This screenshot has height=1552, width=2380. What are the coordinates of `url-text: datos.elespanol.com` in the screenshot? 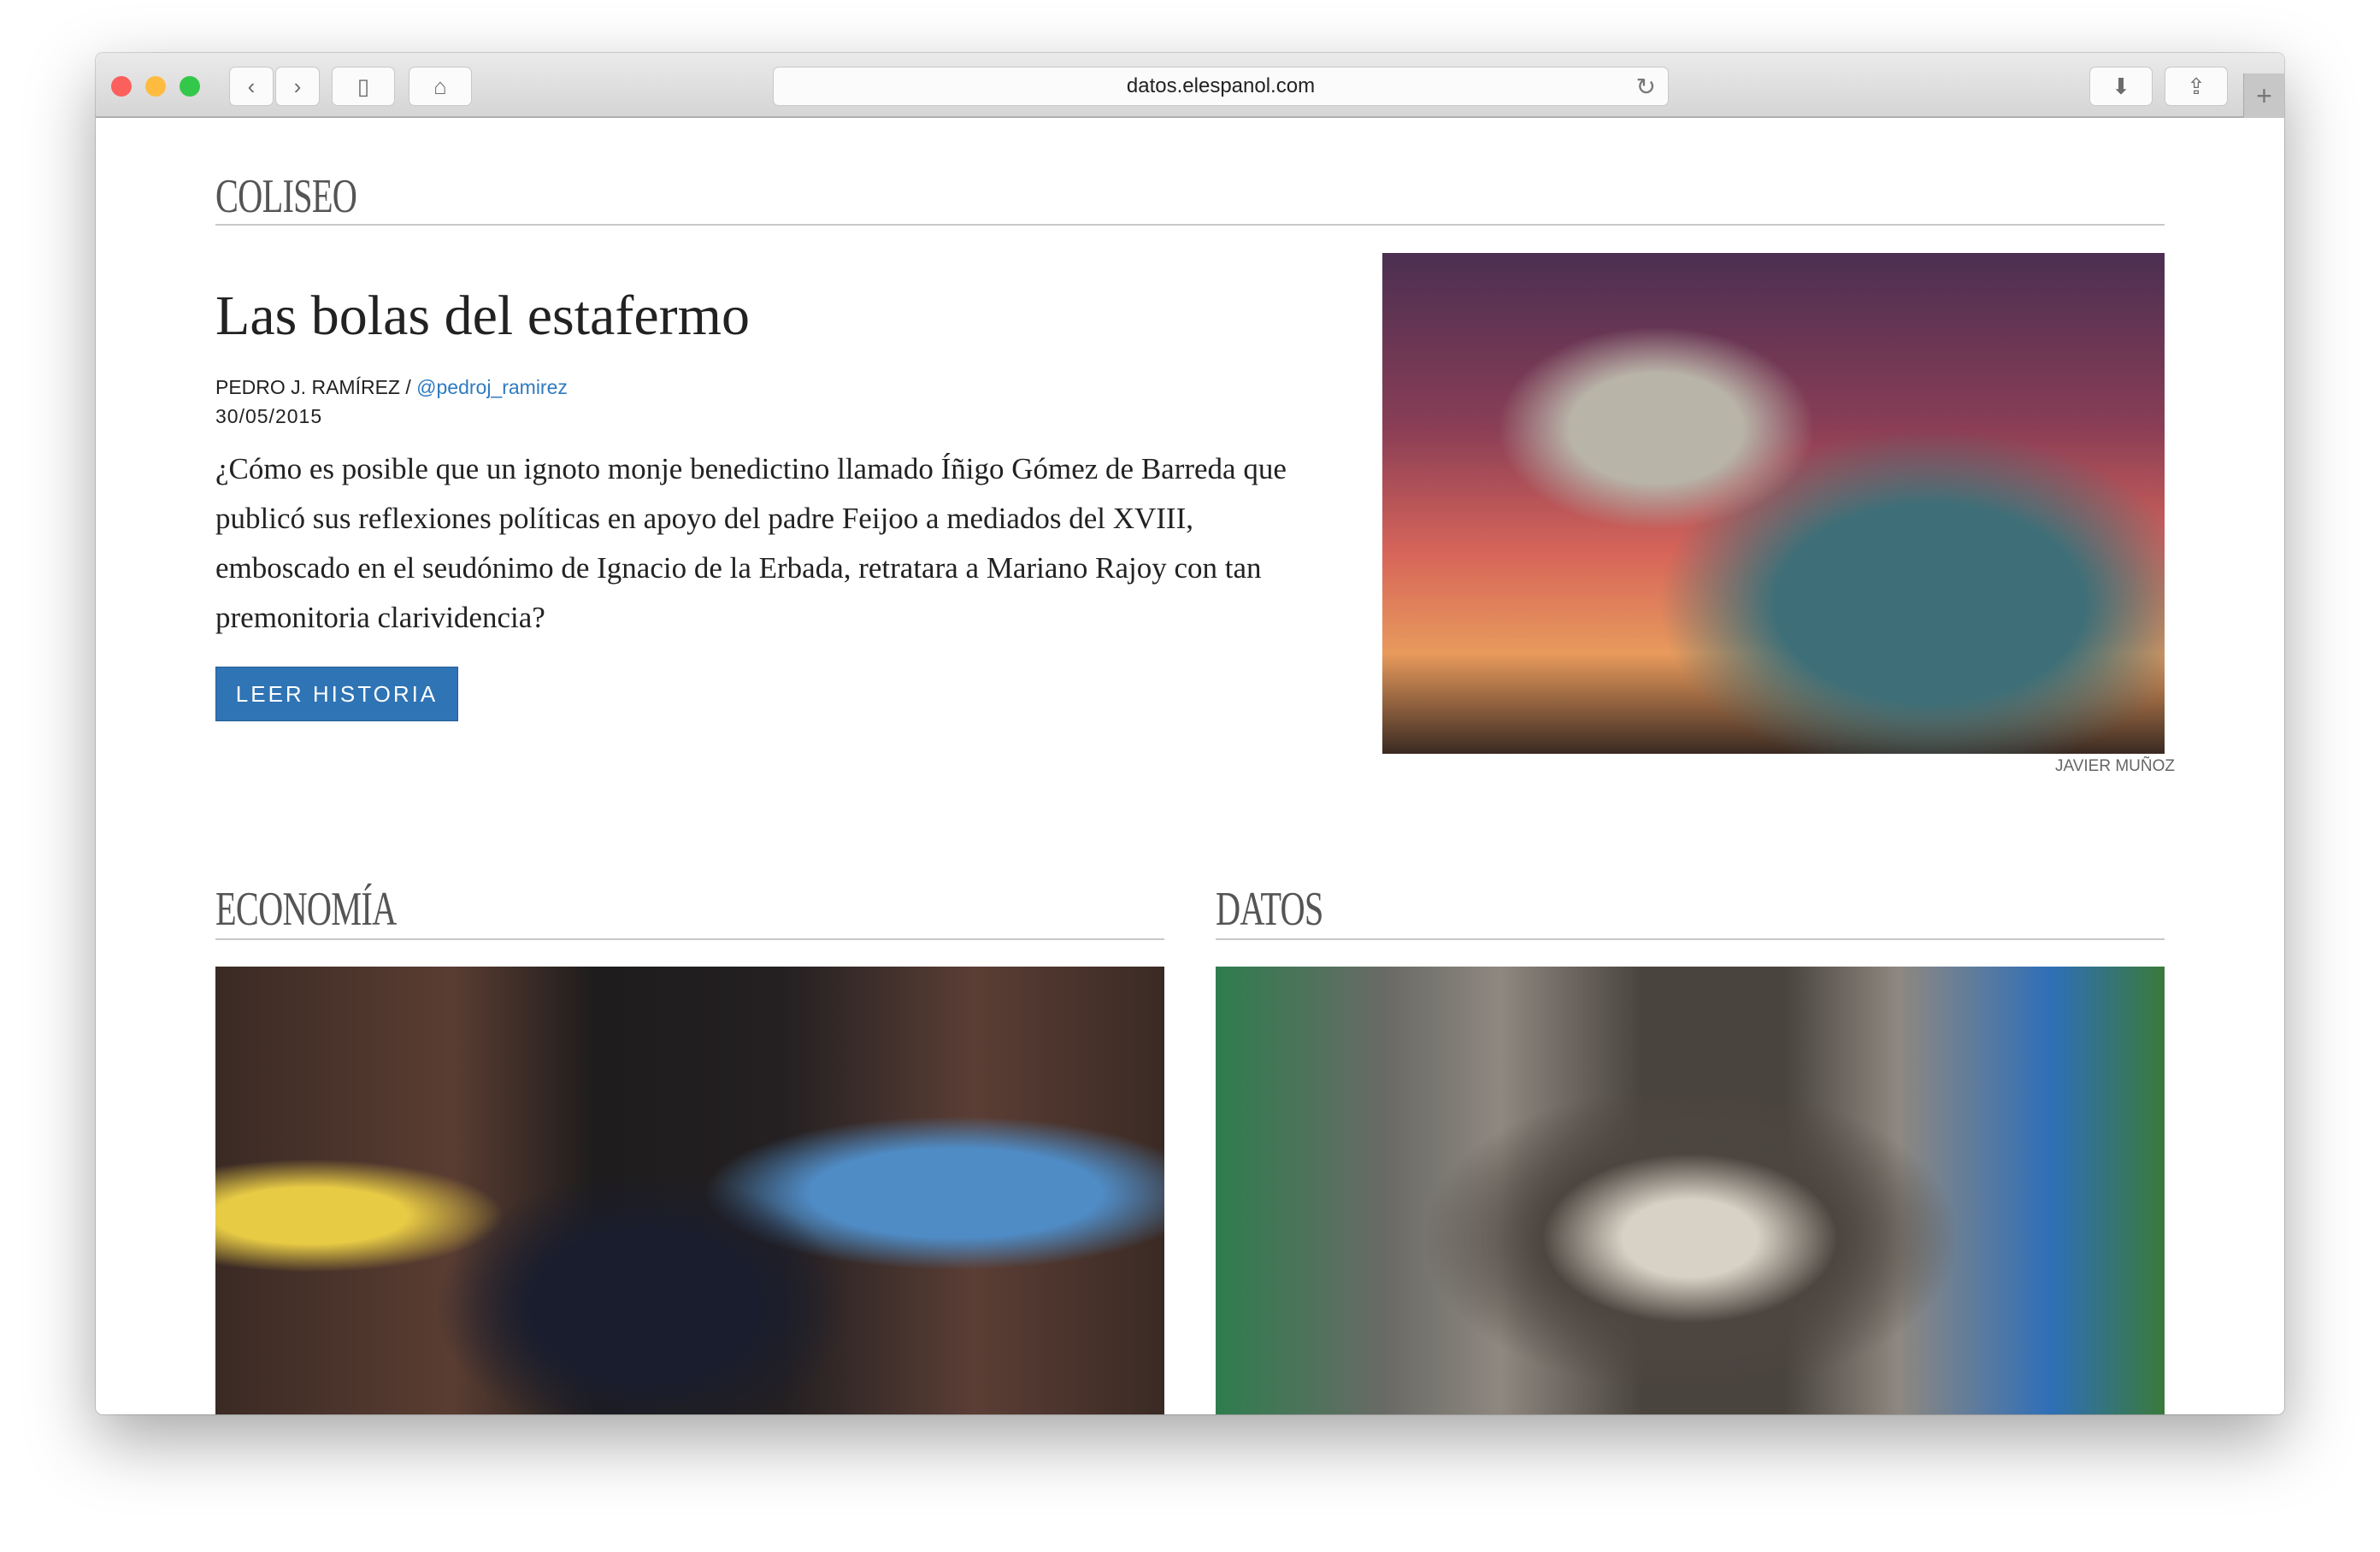 It's located at (1221, 85).